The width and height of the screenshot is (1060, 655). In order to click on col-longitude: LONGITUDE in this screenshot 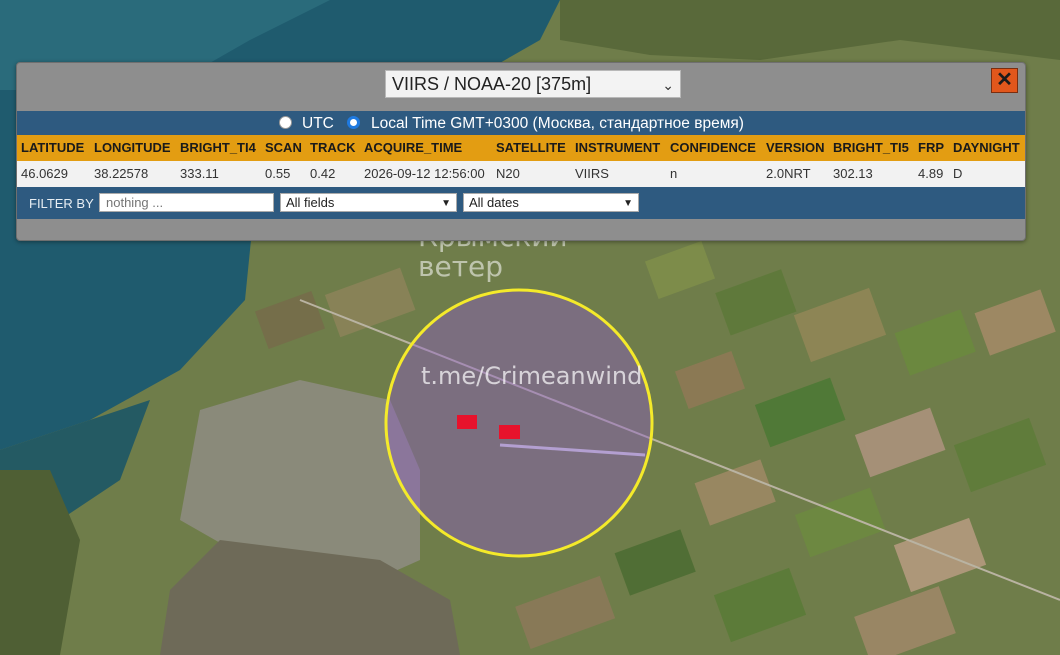, I will do `click(132, 147)`.